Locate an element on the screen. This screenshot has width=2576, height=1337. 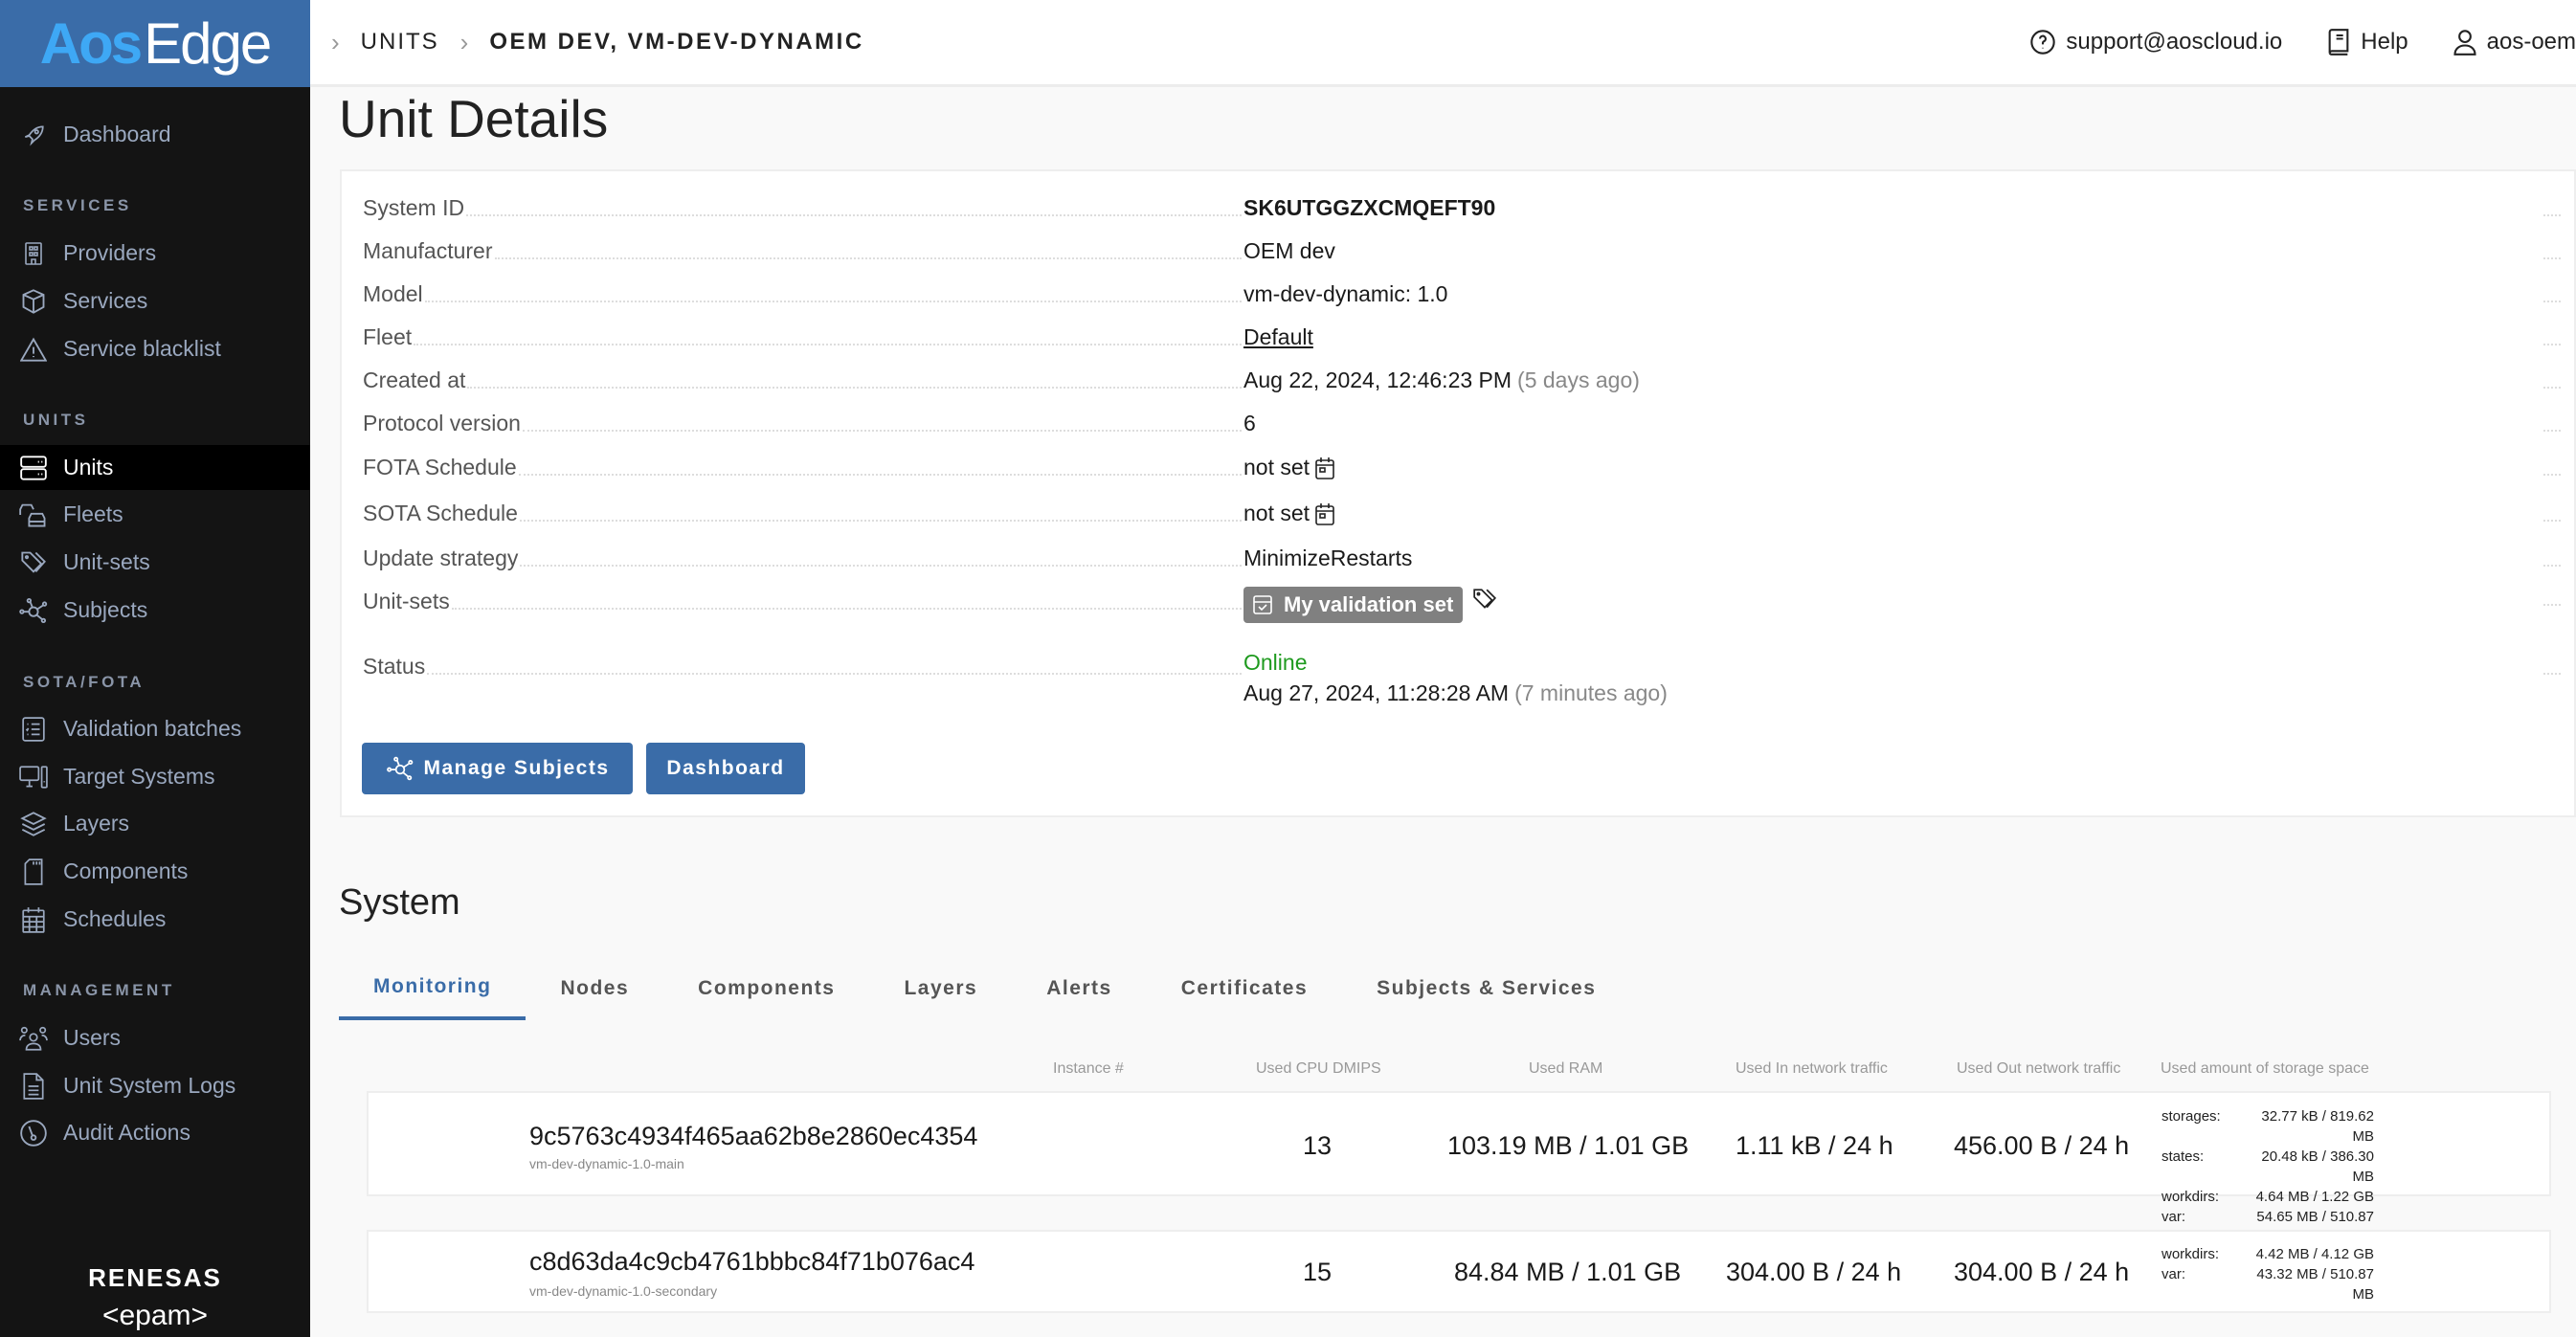
unit-set-name: My validation set is located at coordinates (1369, 604).